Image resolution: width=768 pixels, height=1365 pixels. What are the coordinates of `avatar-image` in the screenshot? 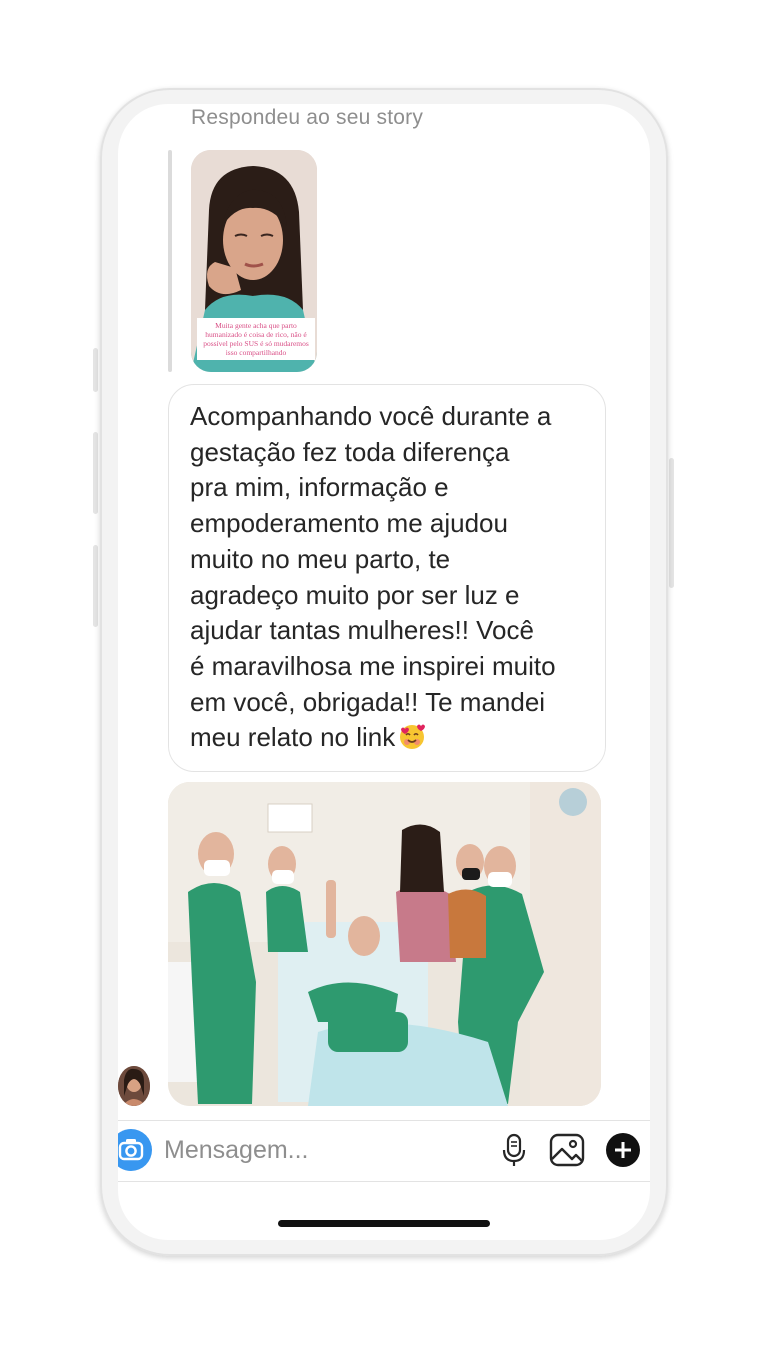 It's located at (134, 1086).